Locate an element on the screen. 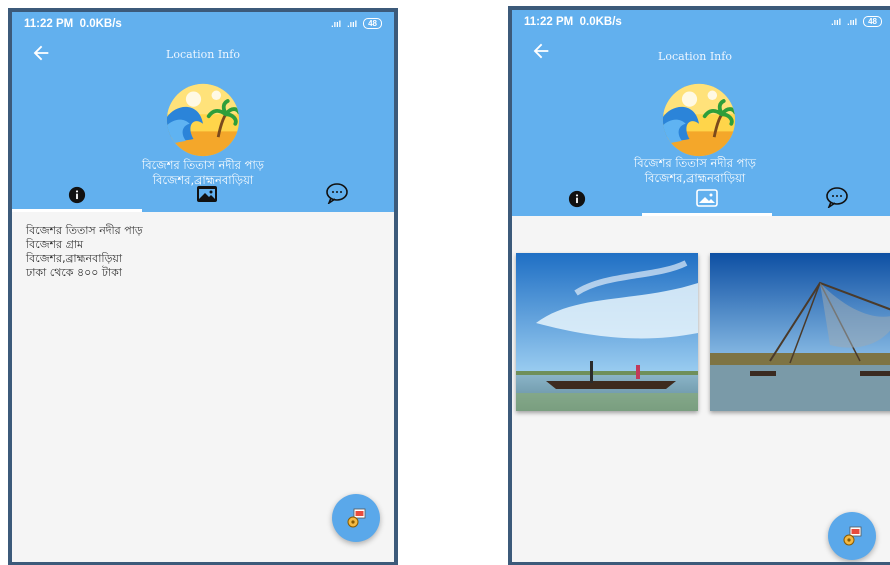 The image size is (890, 565). info-line: বিজেশর তিতাস নদীর পাড় is located at coordinates (84, 230).